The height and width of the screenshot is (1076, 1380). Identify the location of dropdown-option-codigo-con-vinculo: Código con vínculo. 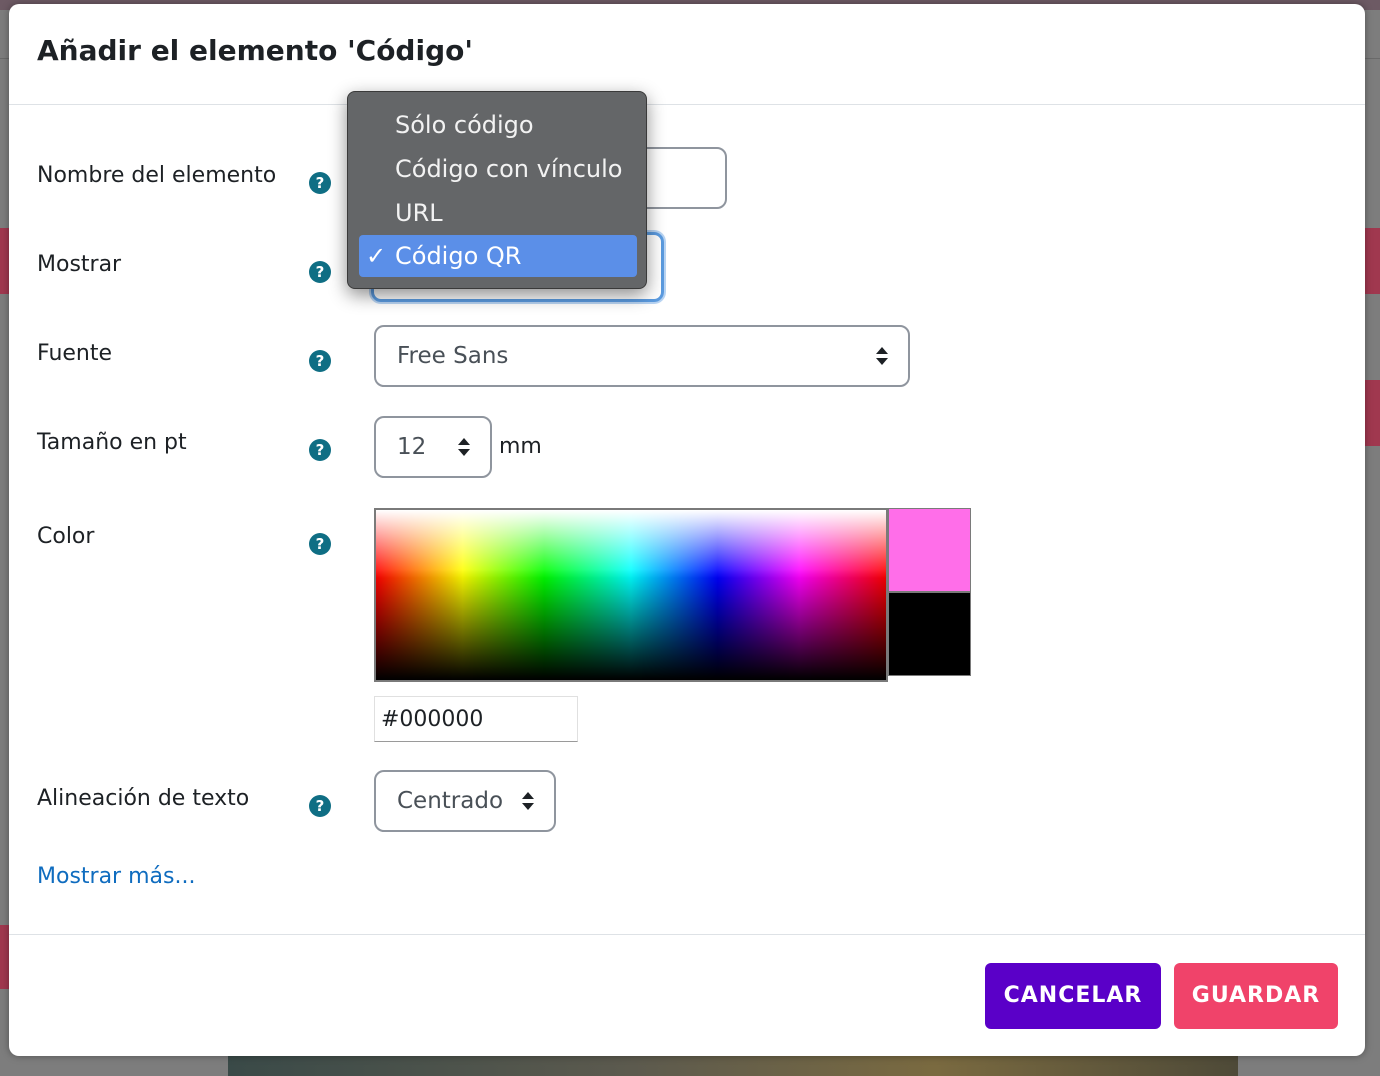
(498, 169).